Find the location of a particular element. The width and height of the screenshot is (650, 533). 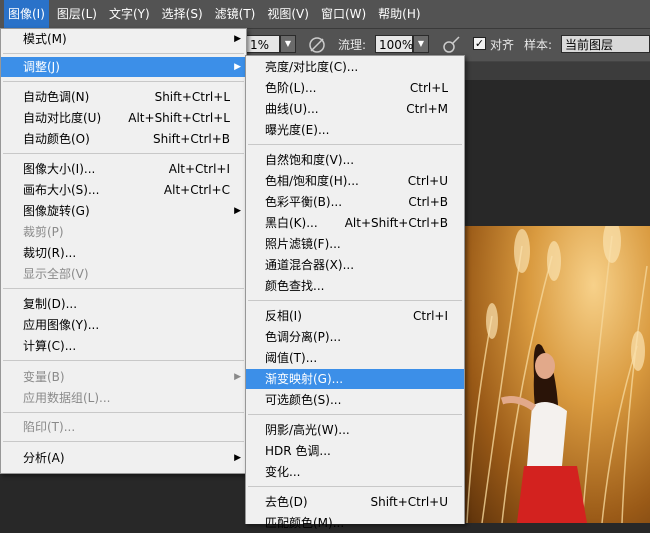

menu-image: 图像(I) is located at coordinates (26, 14).